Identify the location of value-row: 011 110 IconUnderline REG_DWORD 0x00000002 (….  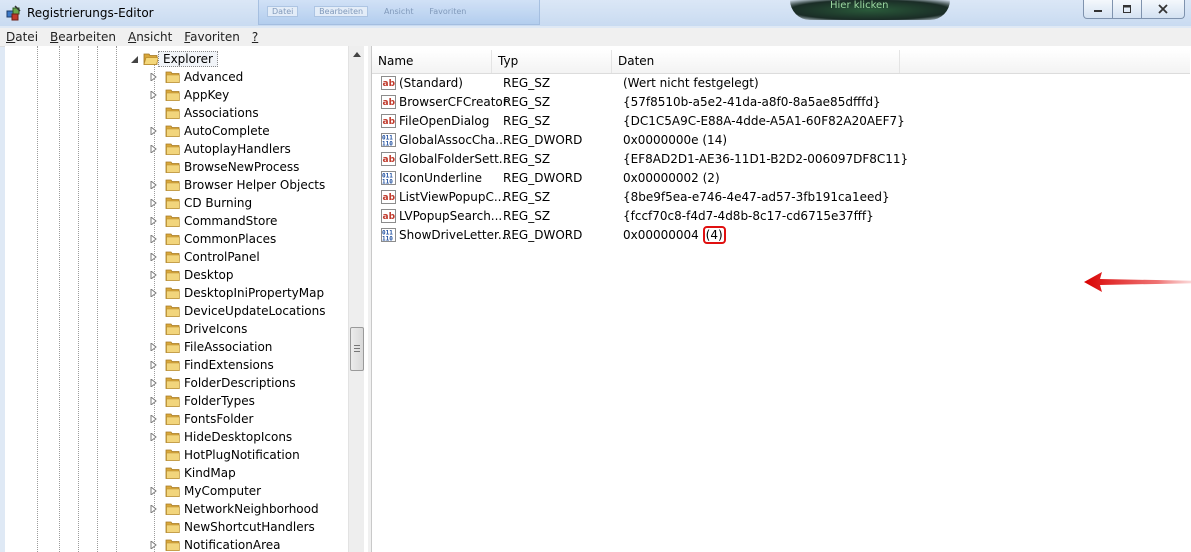
(781, 178).